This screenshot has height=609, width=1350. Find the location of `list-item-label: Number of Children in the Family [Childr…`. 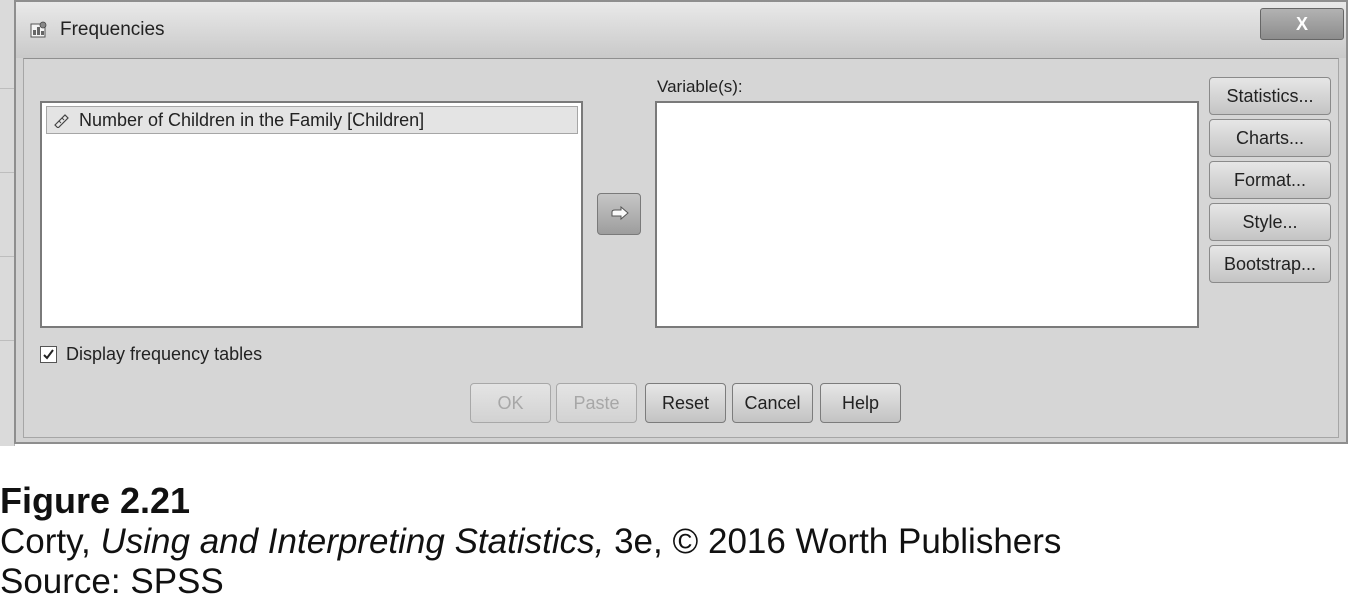

list-item-label: Number of Children in the Family [Childr… is located at coordinates (252, 120).